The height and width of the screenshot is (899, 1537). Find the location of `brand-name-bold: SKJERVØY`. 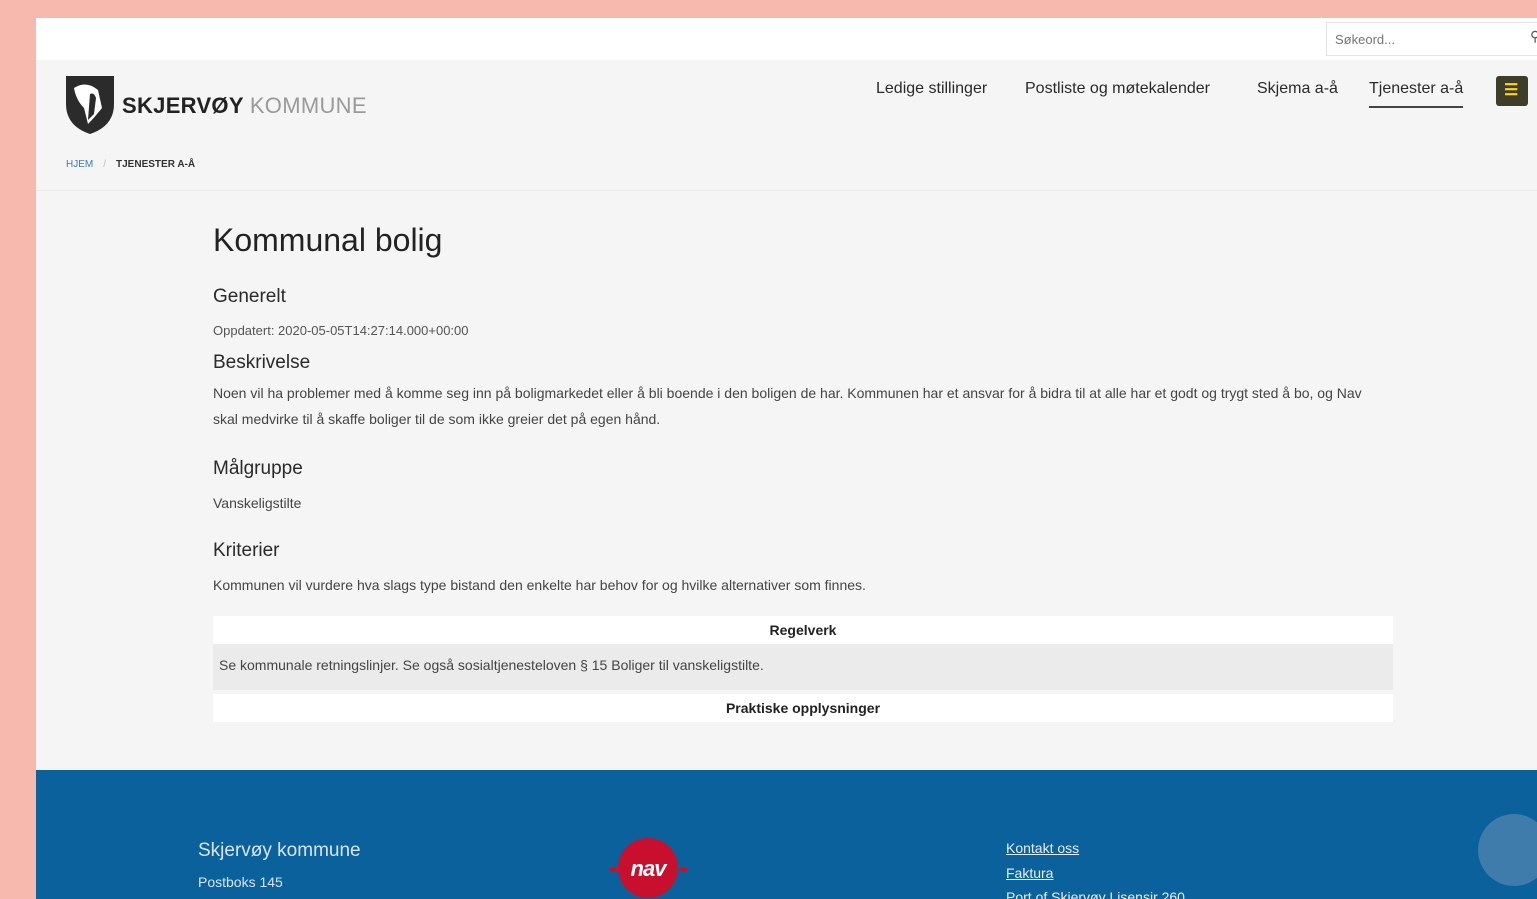

brand-name-bold: SKJERVØY is located at coordinates (183, 105).